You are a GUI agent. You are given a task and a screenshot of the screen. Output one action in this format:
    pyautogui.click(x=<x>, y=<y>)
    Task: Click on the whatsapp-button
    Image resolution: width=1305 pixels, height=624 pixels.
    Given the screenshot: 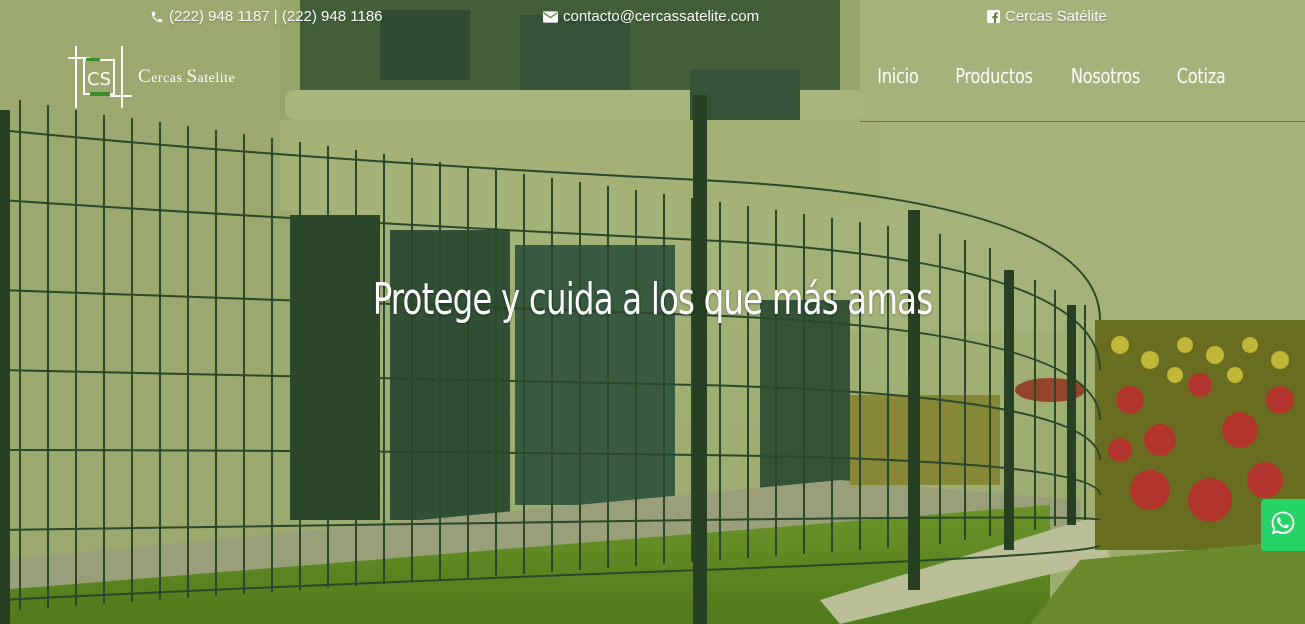 What is the action you would take?
    pyautogui.click(x=1283, y=525)
    